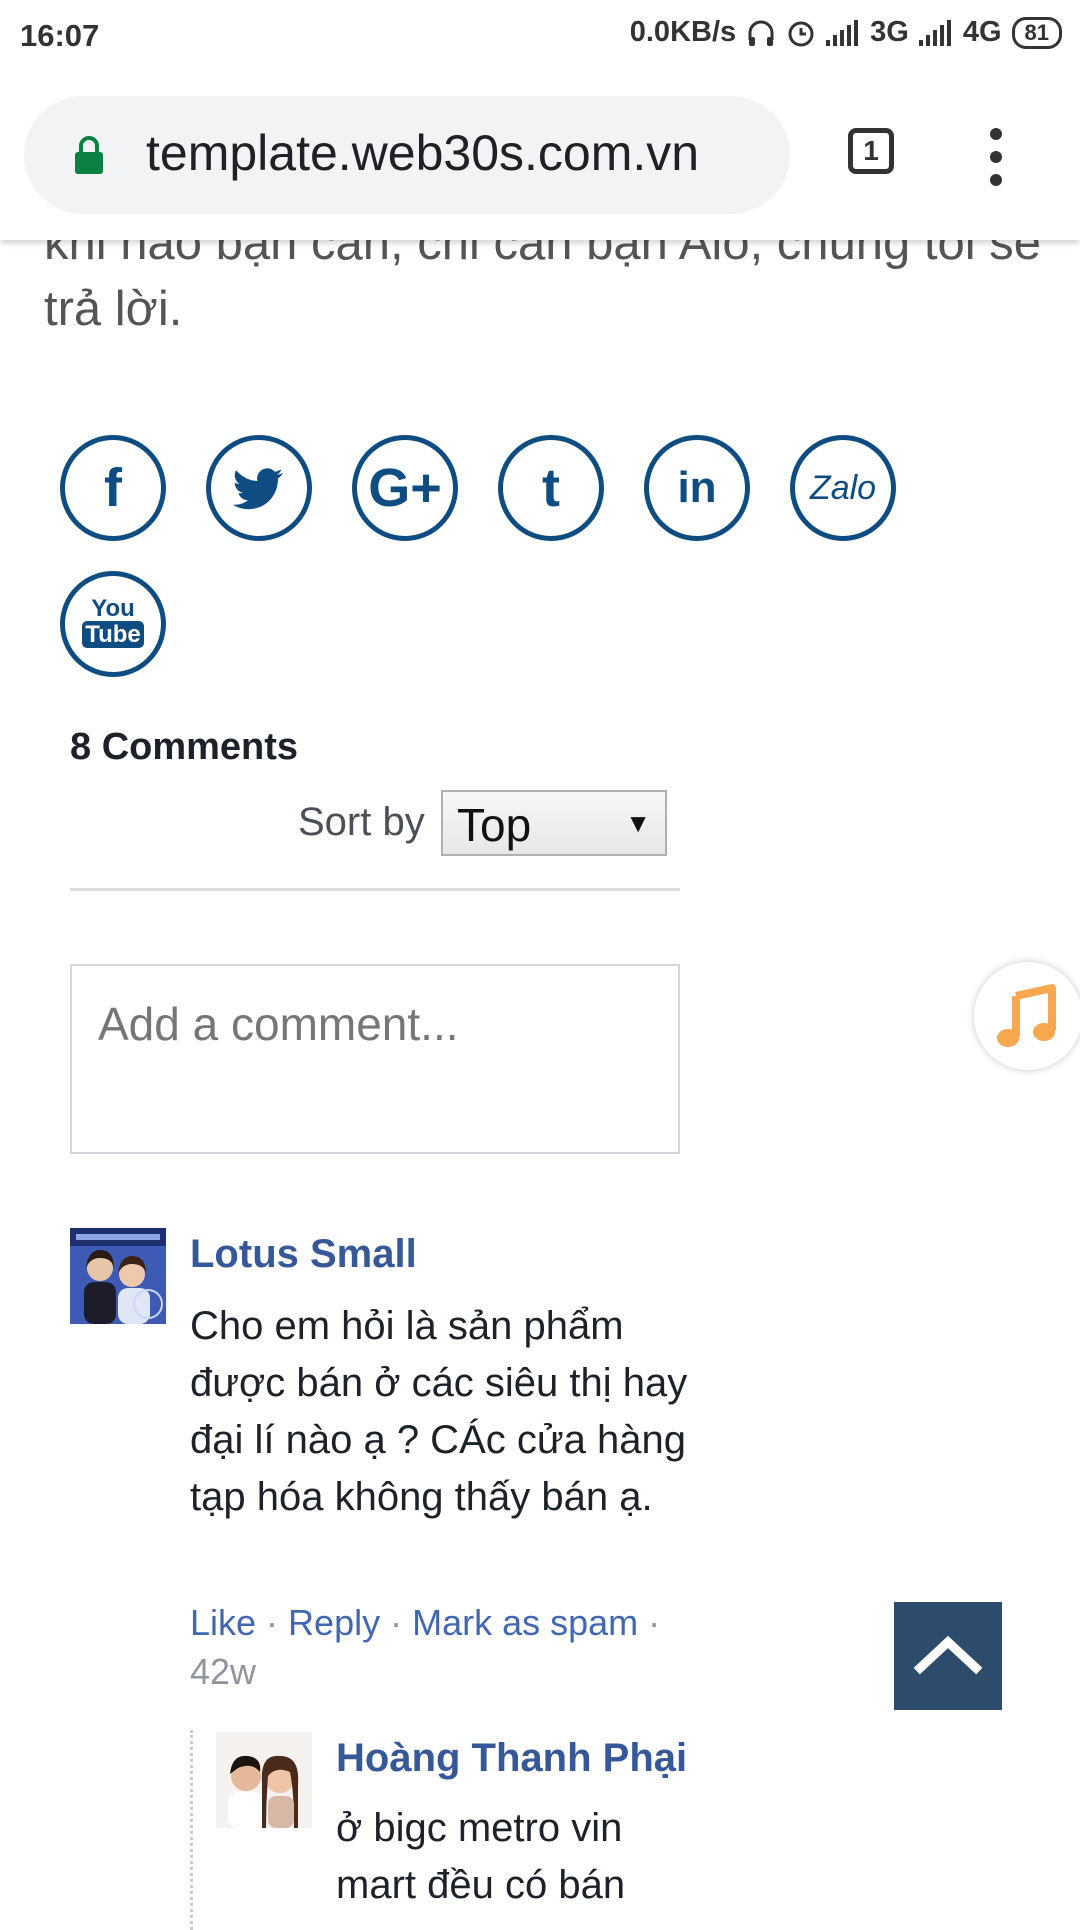  What do you see at coordinates (801, 33) in the screenshot?
I see `alarm-icon` at bounding box center [801, 33].